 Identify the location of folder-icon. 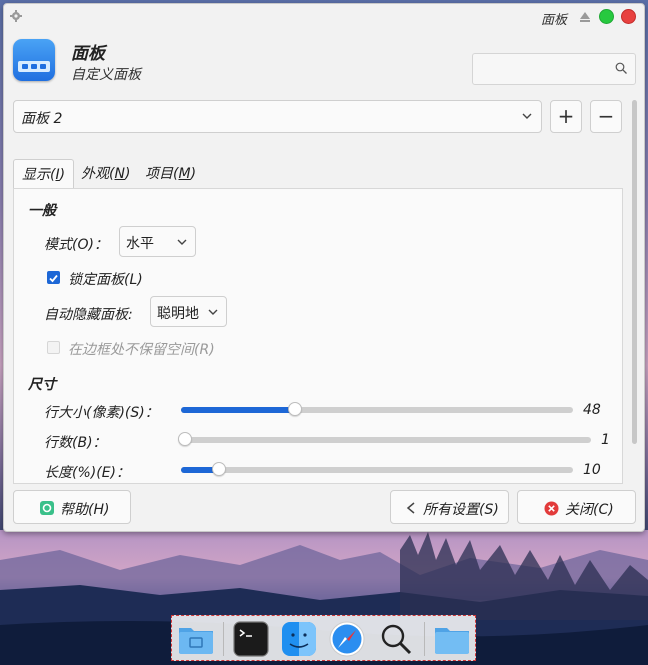
(452, 639).